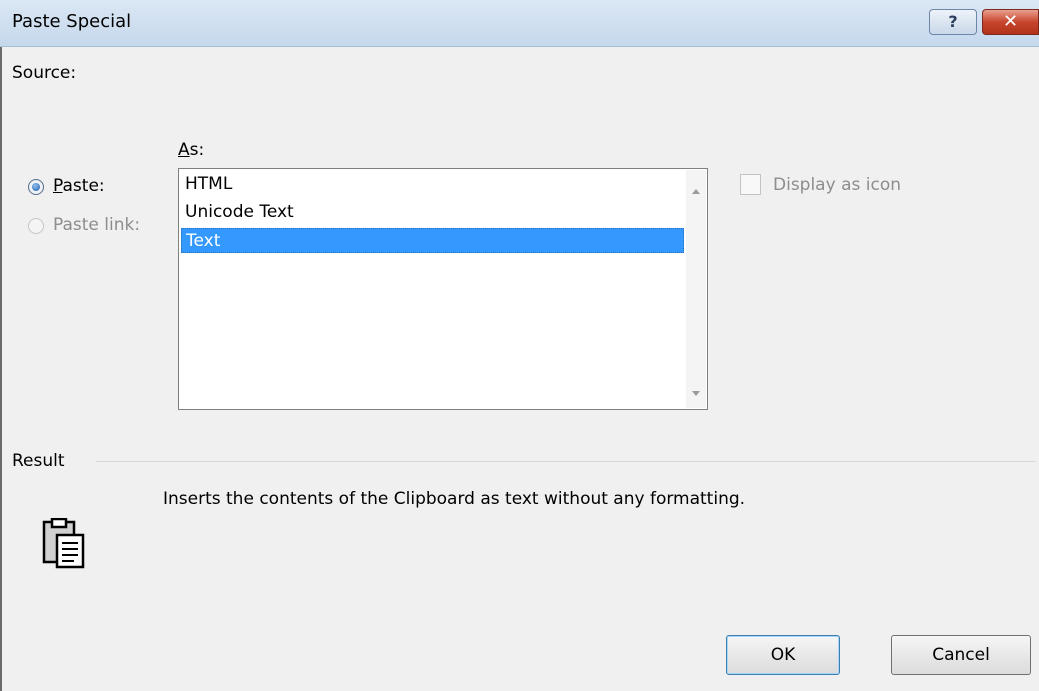  What do you see at coordinates (519, 23) in the screenshot?
I see `title-bar: Paste Special ? ✕` at bounding box center [519, 23].